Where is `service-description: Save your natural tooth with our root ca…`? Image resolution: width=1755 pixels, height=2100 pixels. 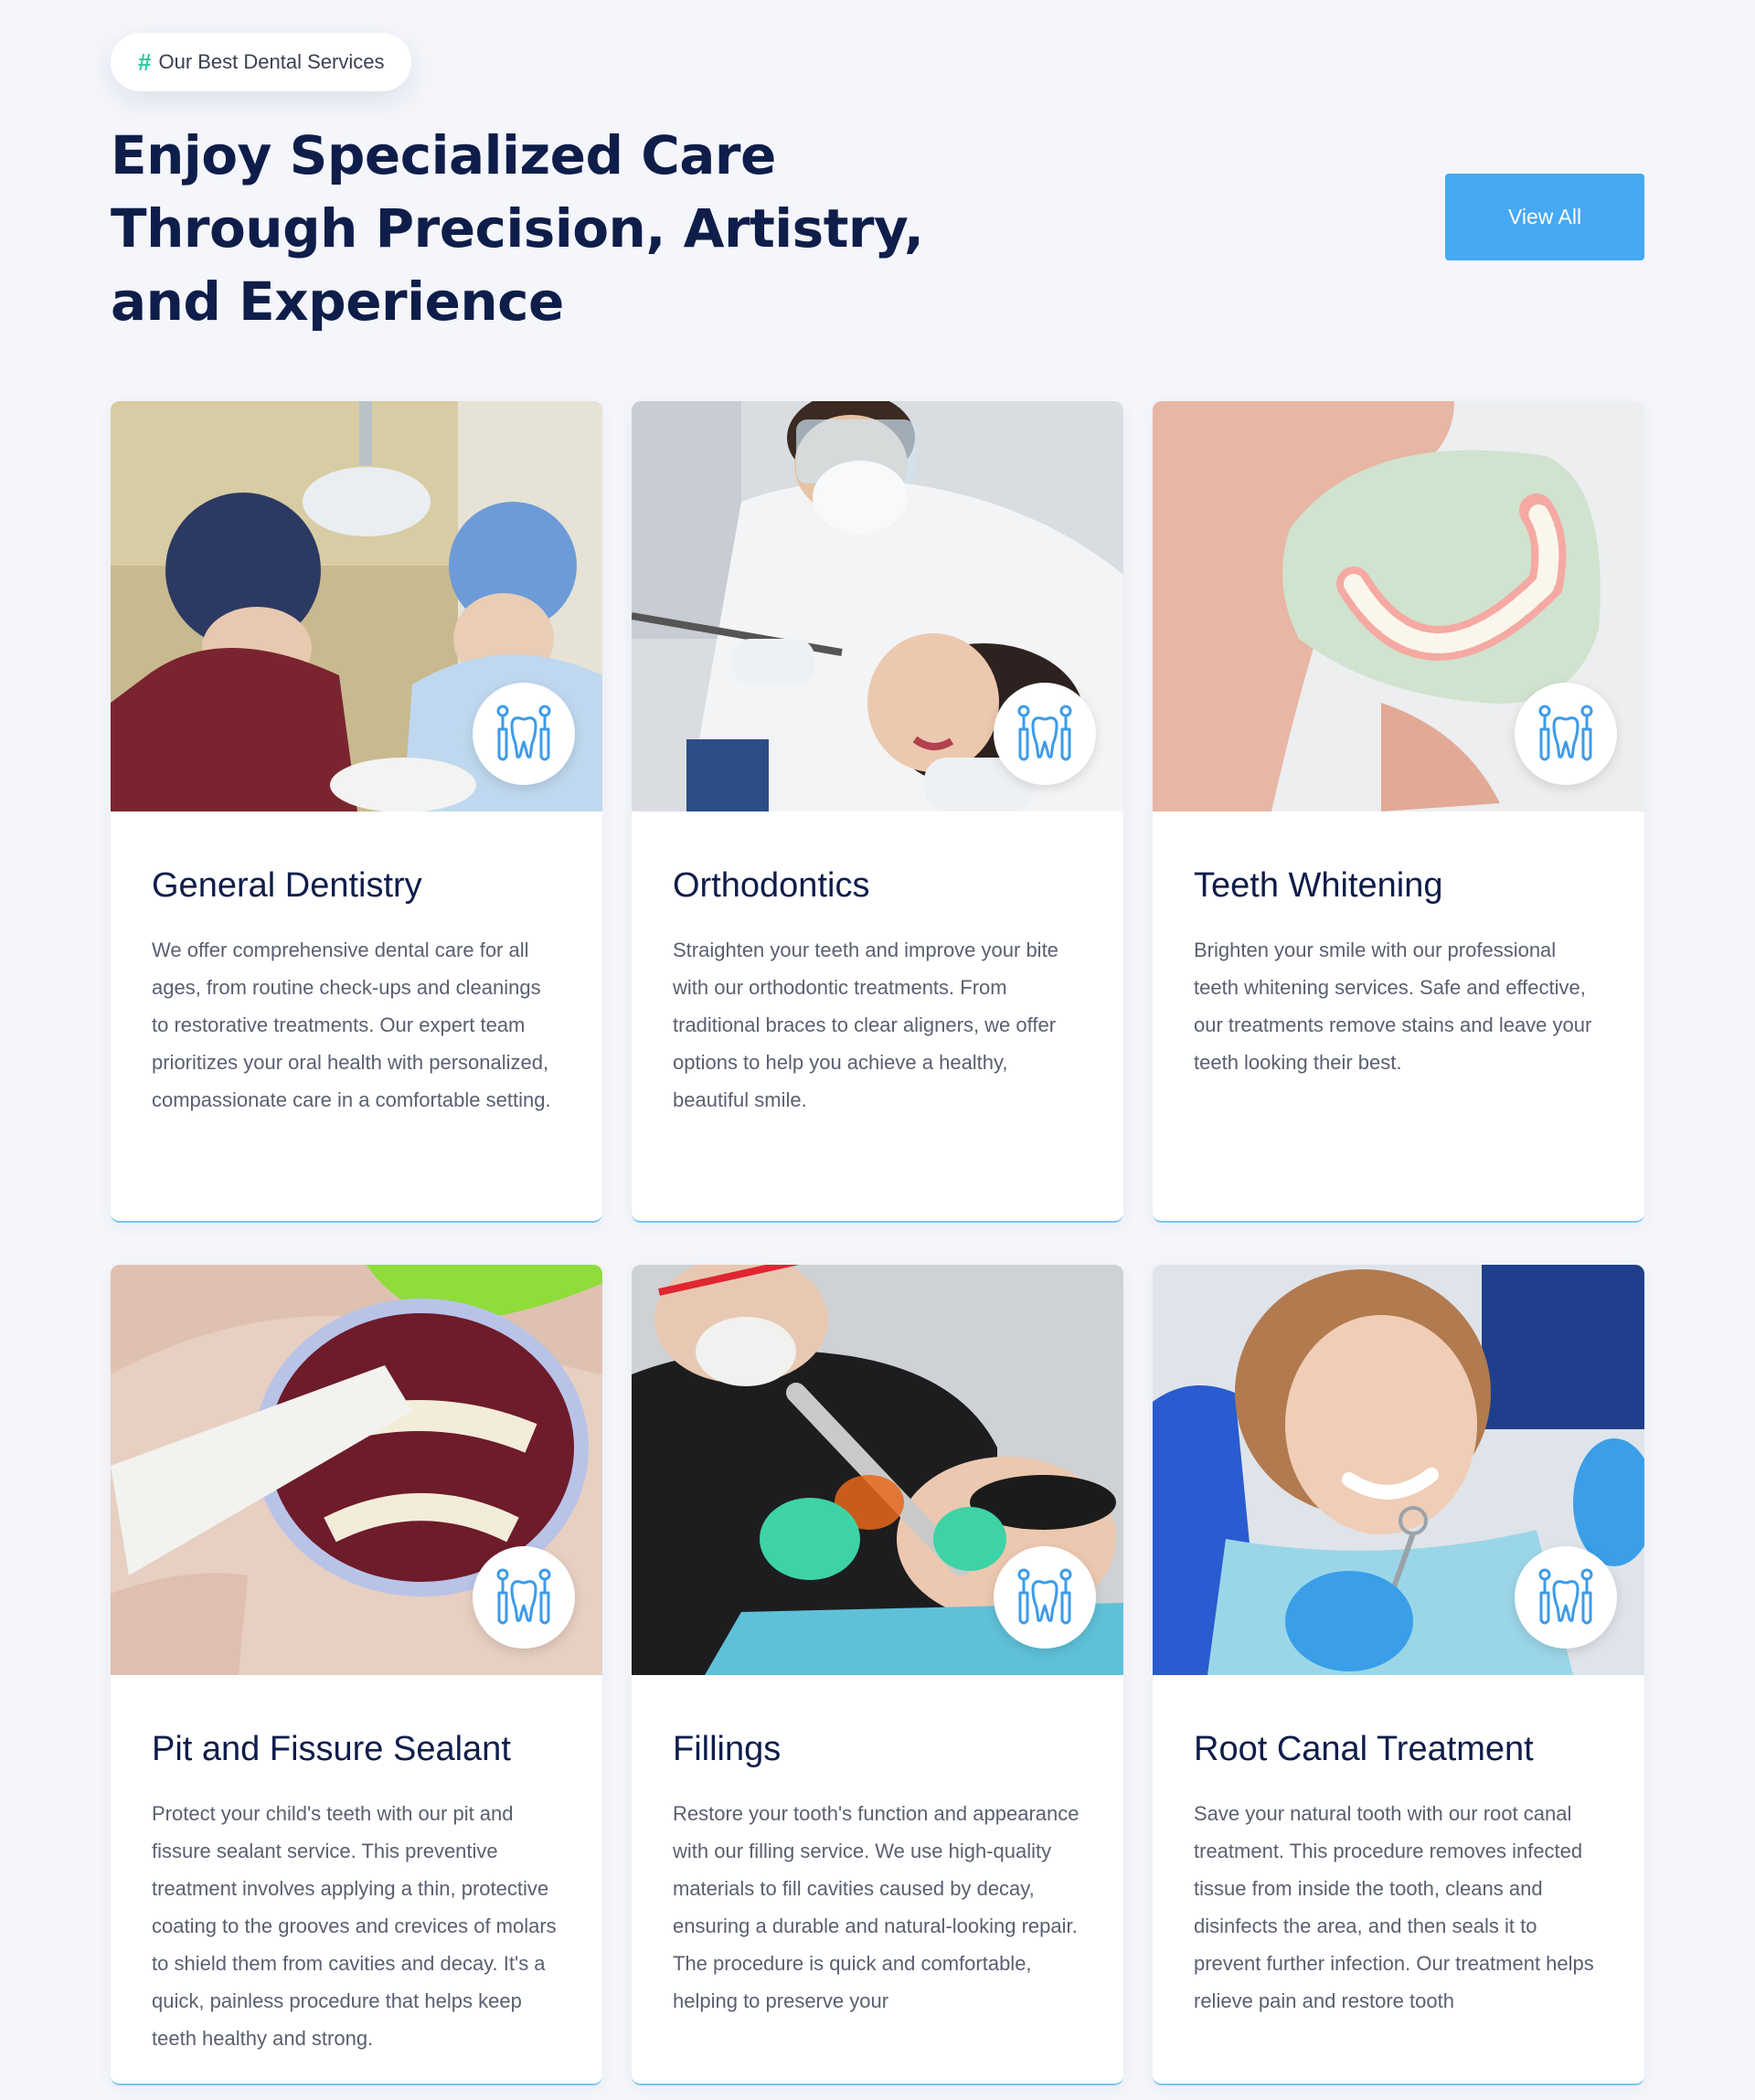
service-description: Save your natural tooth with our root ca… is located at coordinates (1394, 1907).